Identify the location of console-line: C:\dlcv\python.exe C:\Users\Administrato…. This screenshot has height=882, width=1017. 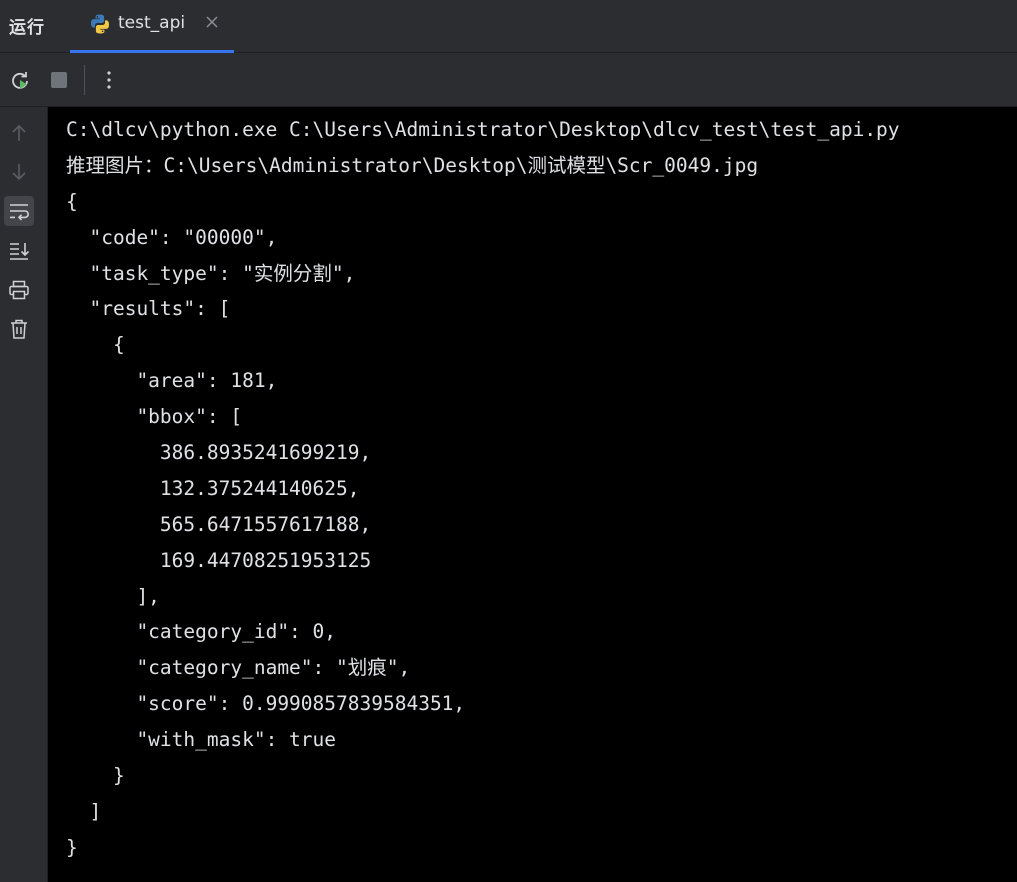
(483, 129).